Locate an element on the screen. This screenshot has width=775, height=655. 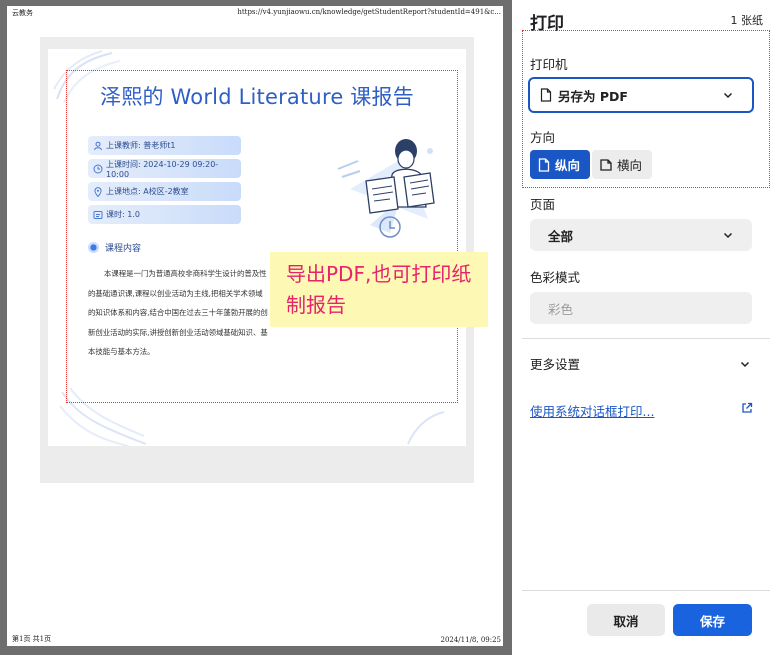
color-mode-select: 彩色 is located at coordinates (641, 308).